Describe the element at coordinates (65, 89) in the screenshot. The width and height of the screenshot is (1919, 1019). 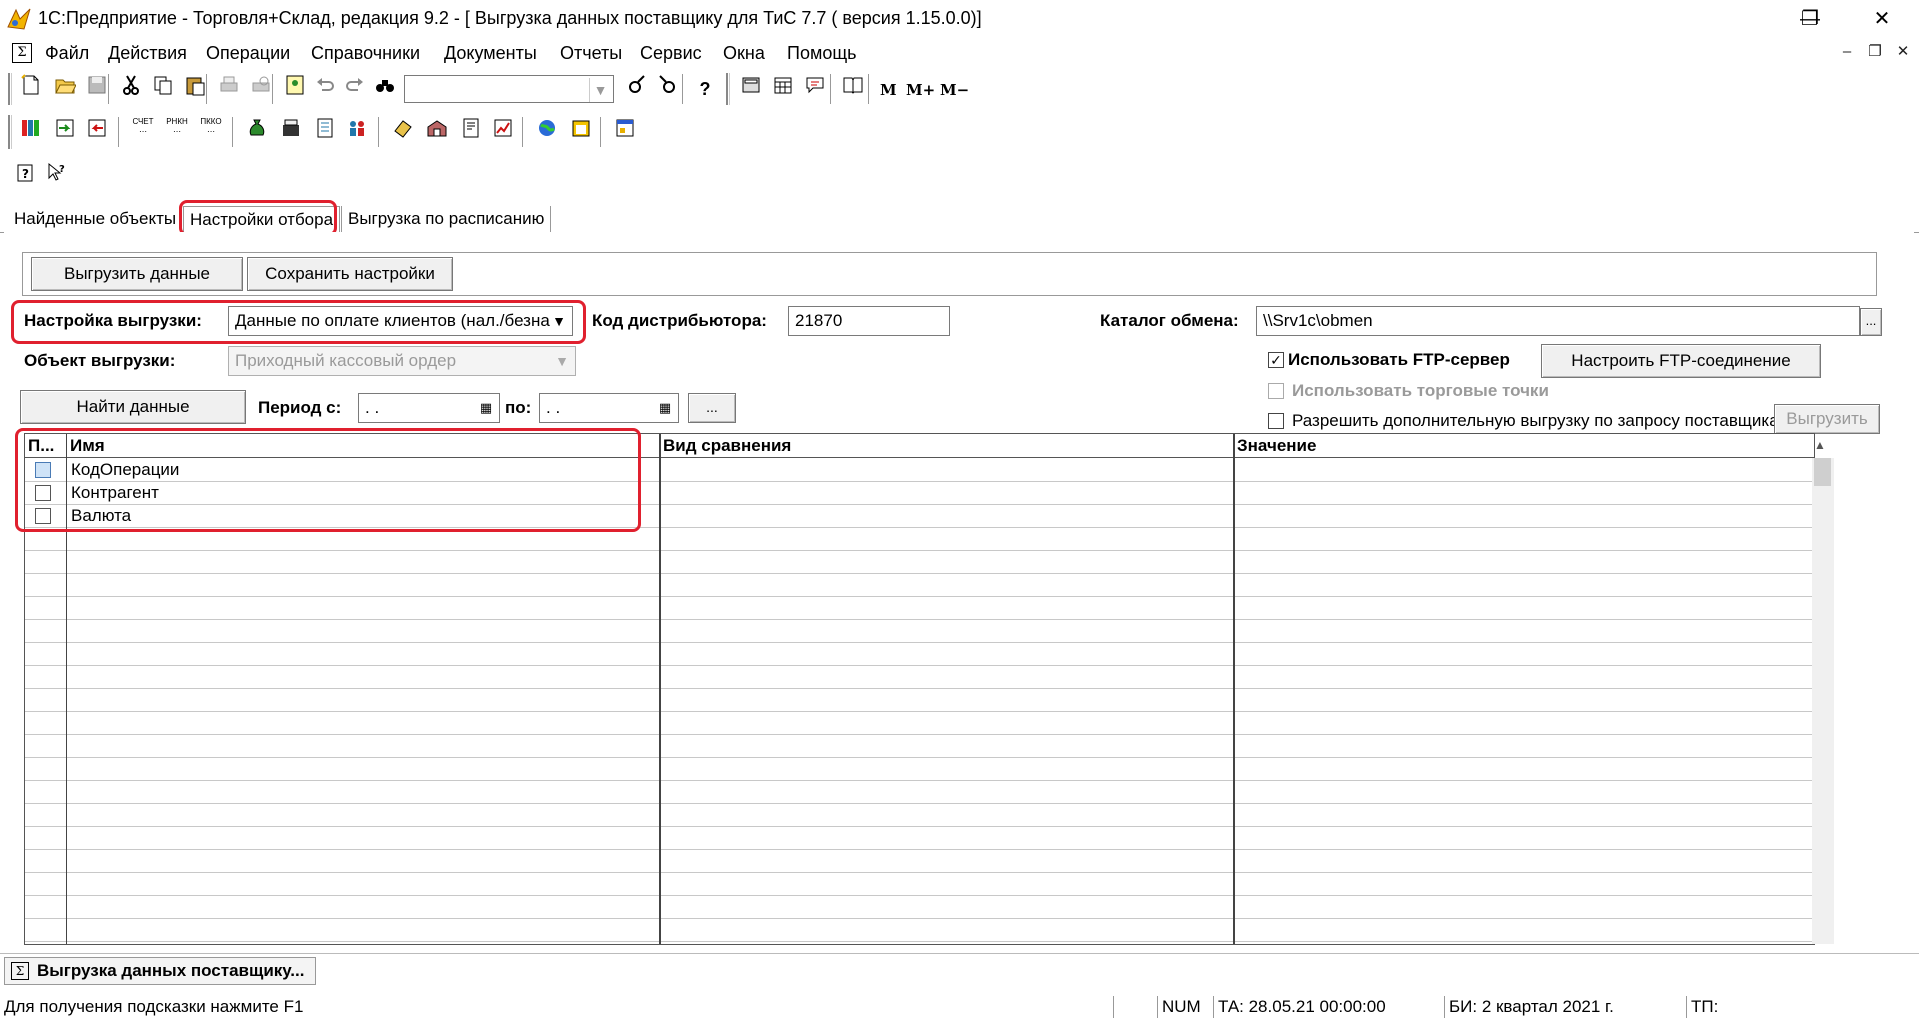
I see `open-folder-icon` at that location.